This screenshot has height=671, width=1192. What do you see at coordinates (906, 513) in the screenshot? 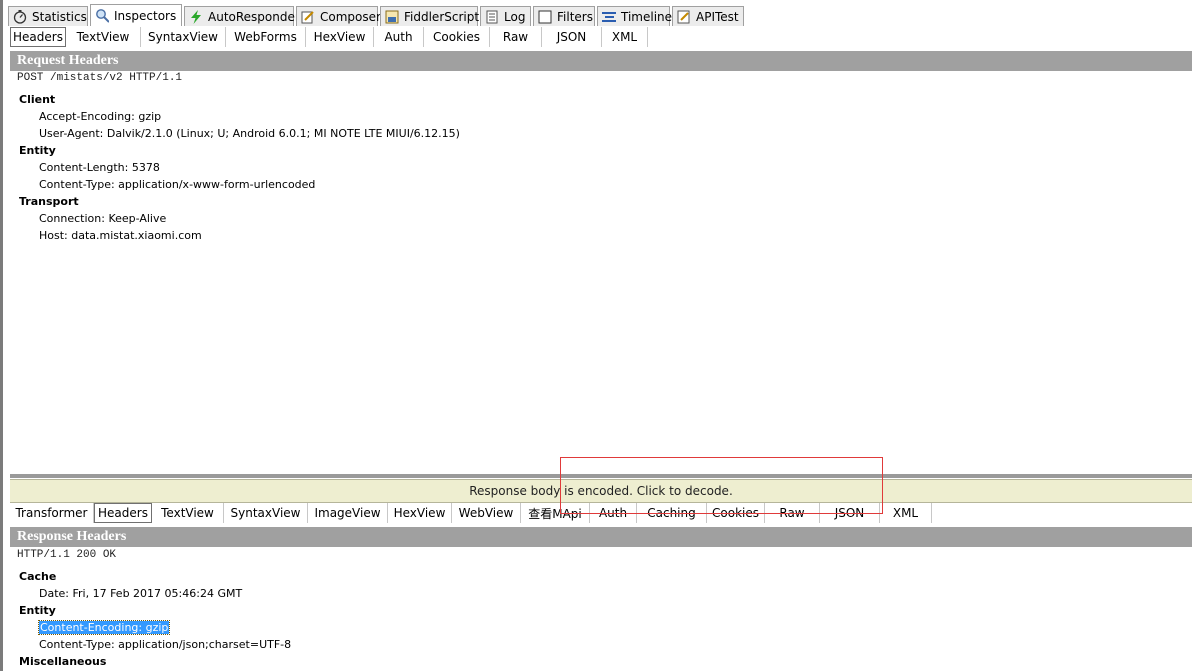
I see `response-tab-xml: XML` at bounding box center [906, 513].